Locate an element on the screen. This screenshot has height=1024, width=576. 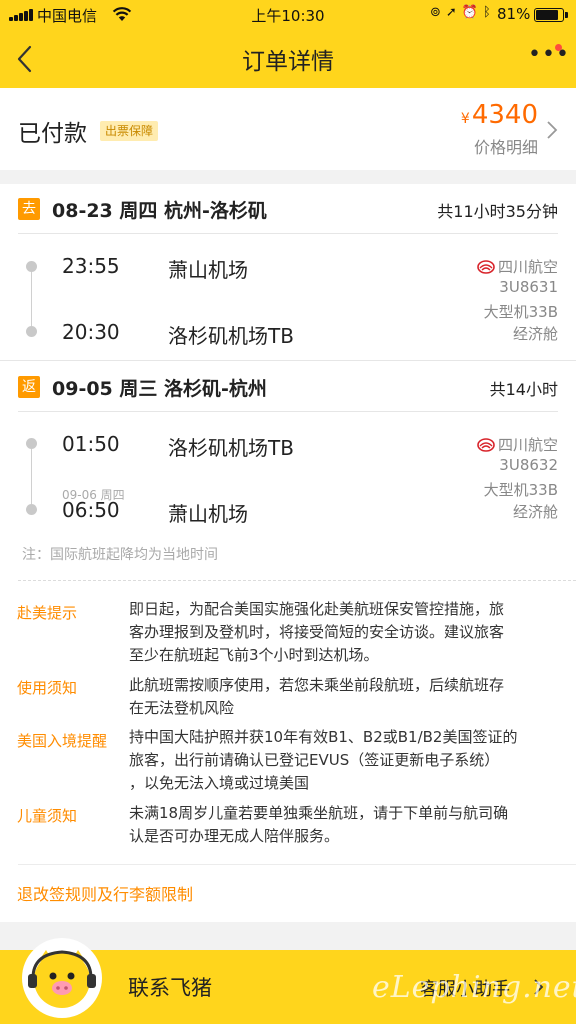
order-status-card: 已付款 出票保障 ¥4340 价格明细 is located at coordinates (288, 129).